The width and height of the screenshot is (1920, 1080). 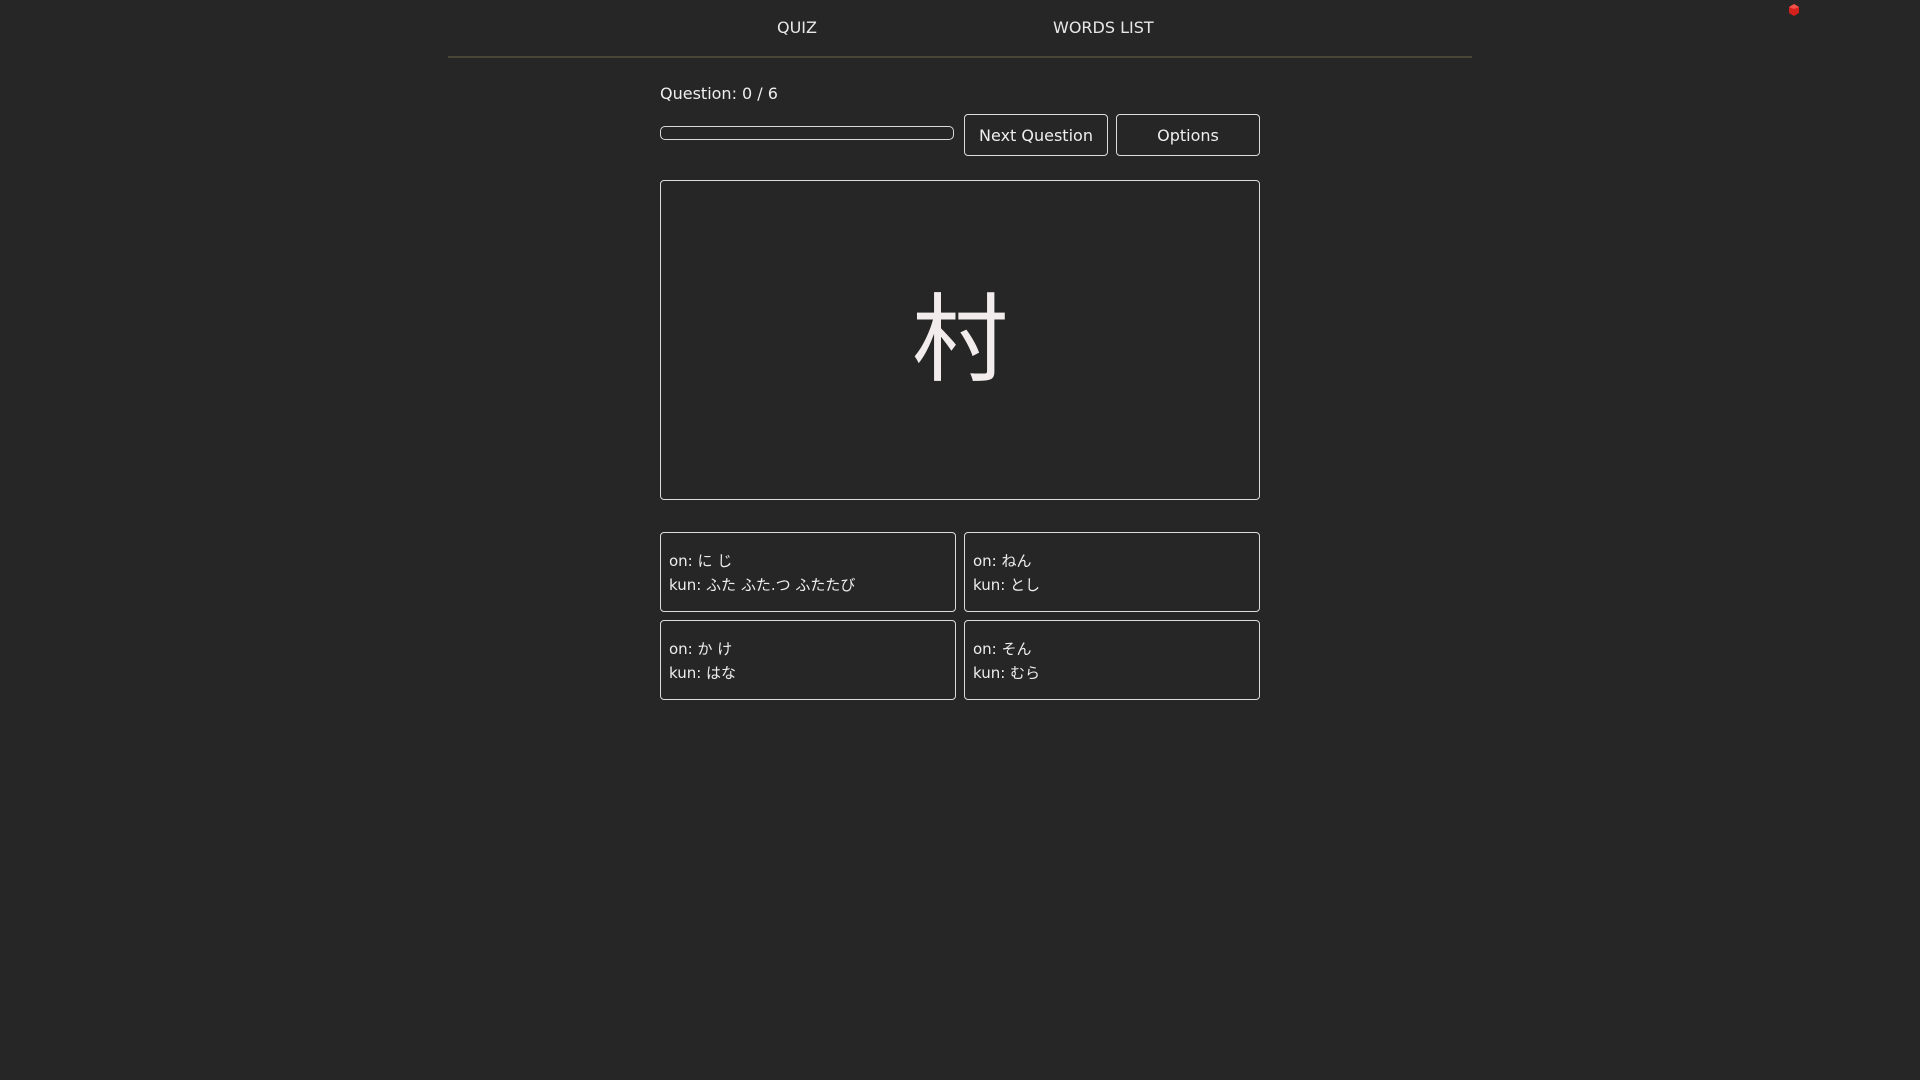 What do you see at coordinates (1002, 649) in the screenshot?
I see `answer-on-reading: on: そん` at bounding box center [1002, 649].